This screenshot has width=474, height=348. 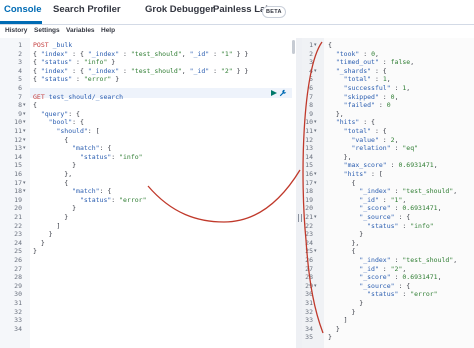 What do you see at coordinates (35, 251) in the screenshot?
I see `request-code-line: }` at bounding box center [35, 251].